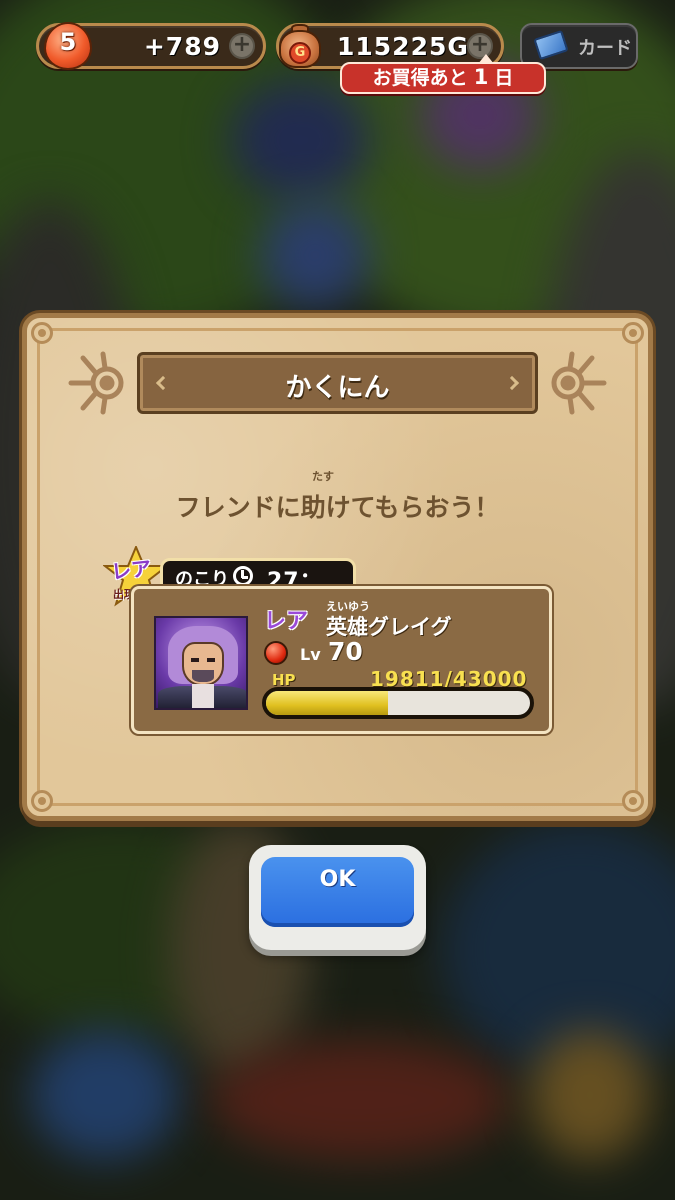  What do you see at coordinates (327, 703) in the screenshot?
I see `hp-bar-fill` at bounding box center [327, 703].